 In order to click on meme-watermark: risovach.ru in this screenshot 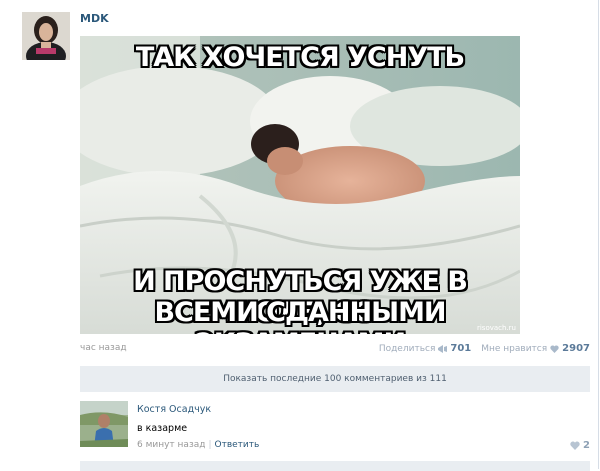, I will do `click(496, 328)`.